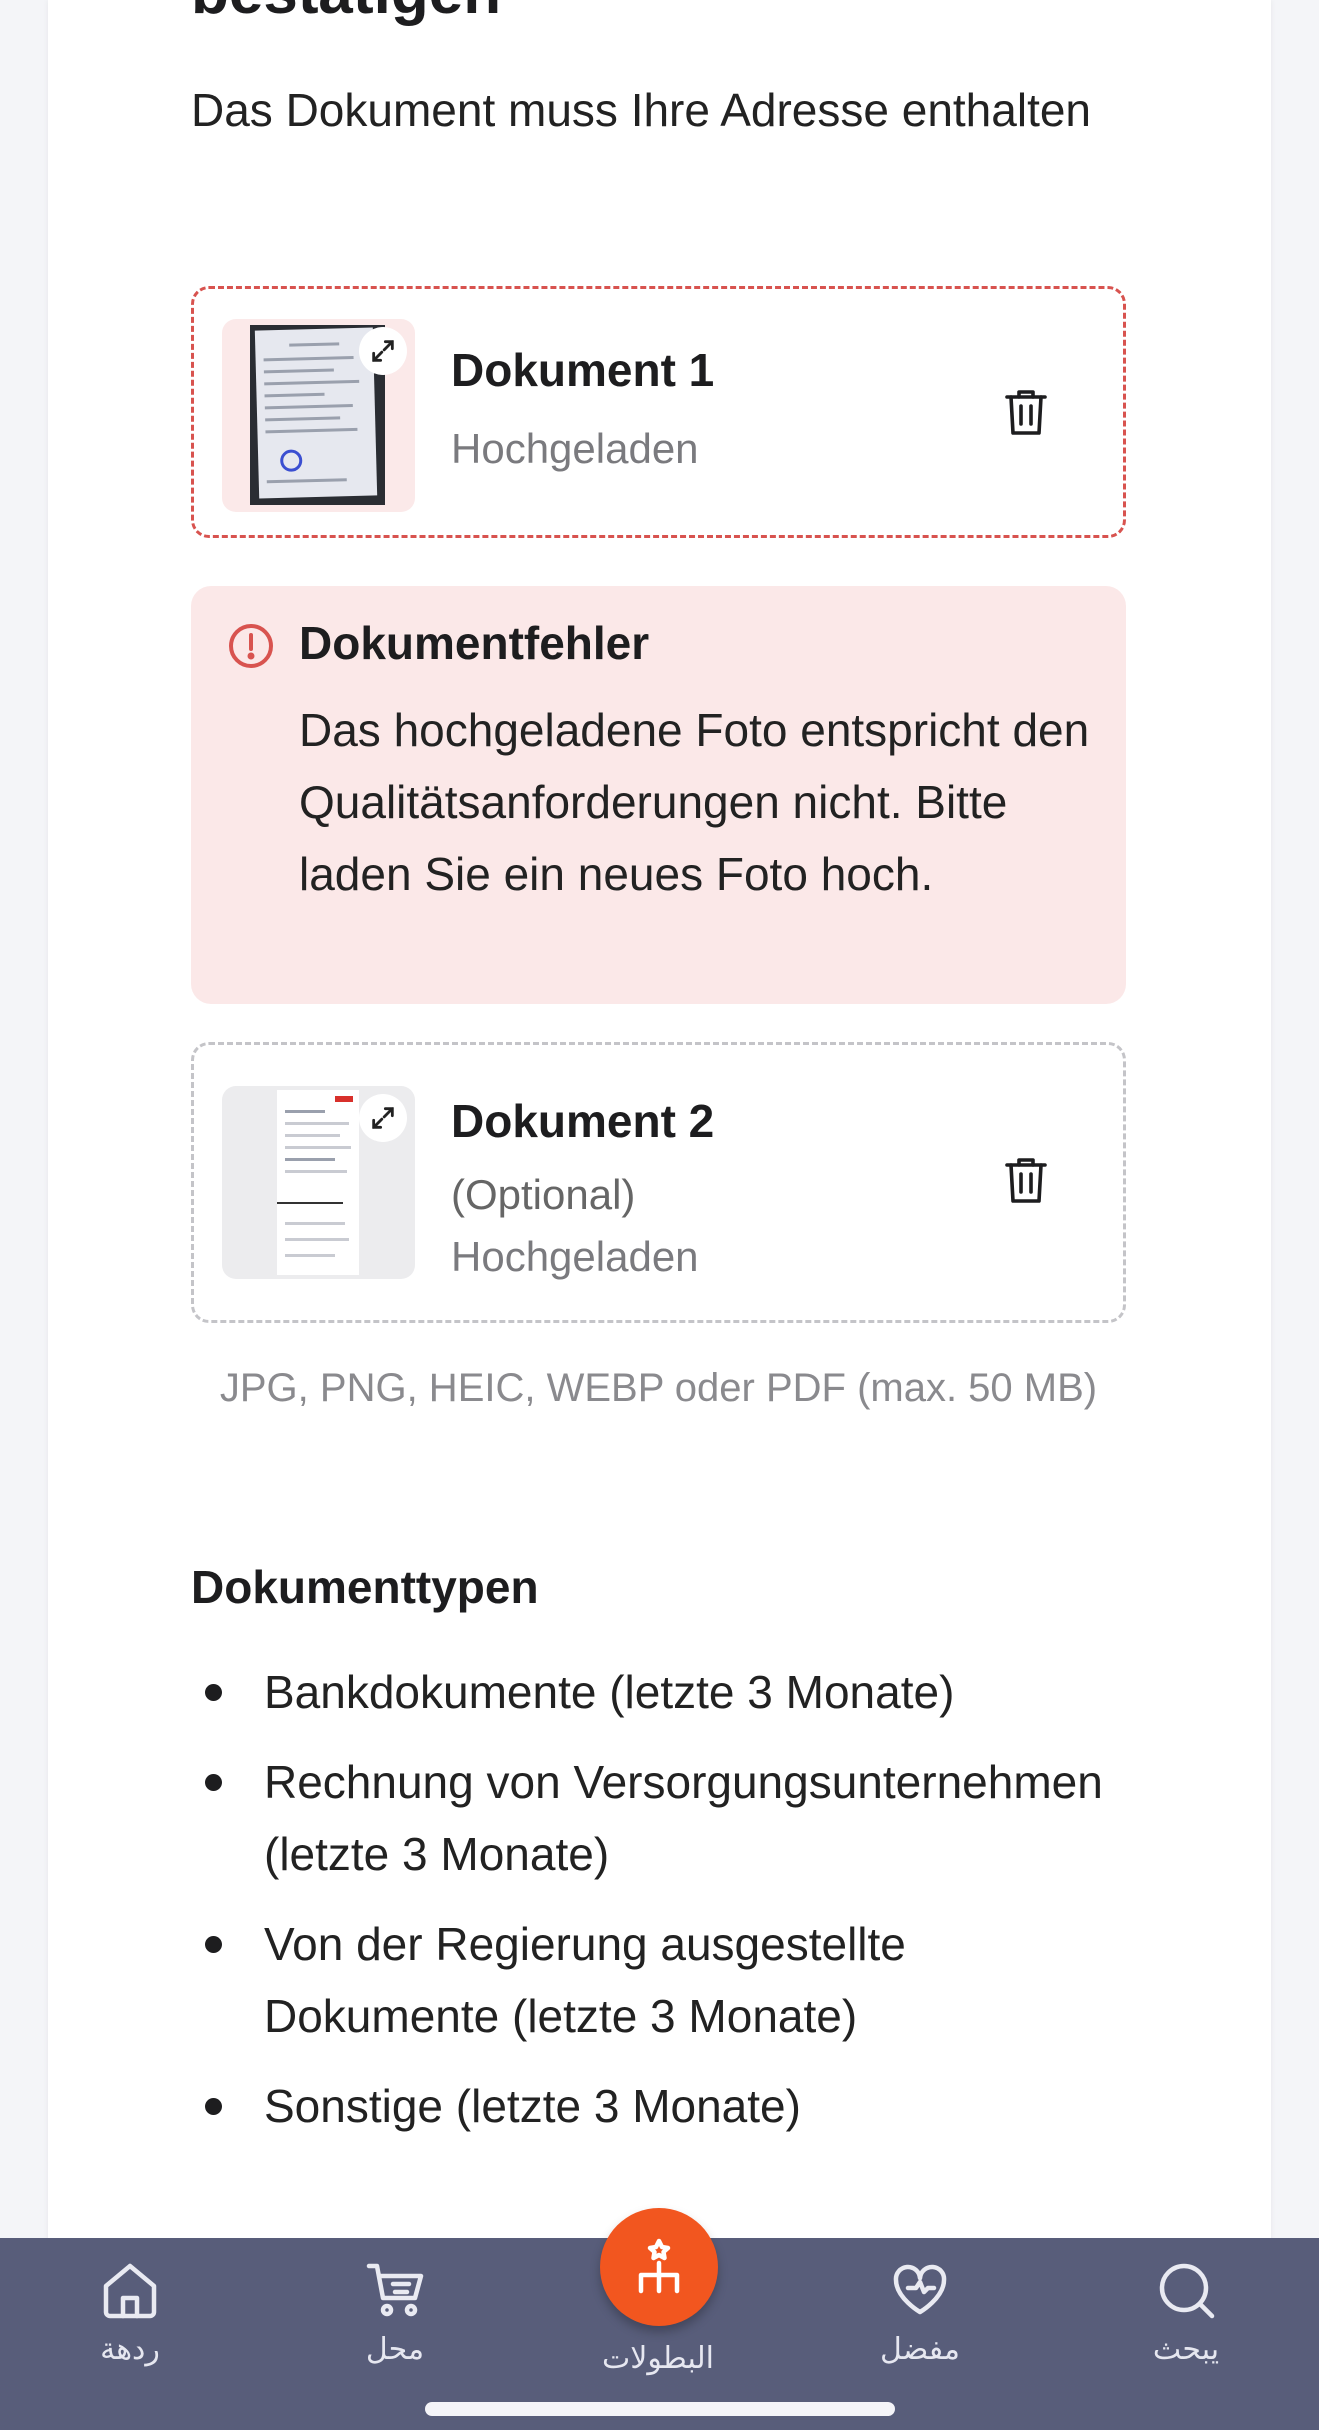 The height and width of the screenshot is (2430, 1319). Describe the element at coordinates (641, 110) in the screenshot. I see `page-subtitle: Das Dokument muss Ihre Adresse enthalten` at that location.